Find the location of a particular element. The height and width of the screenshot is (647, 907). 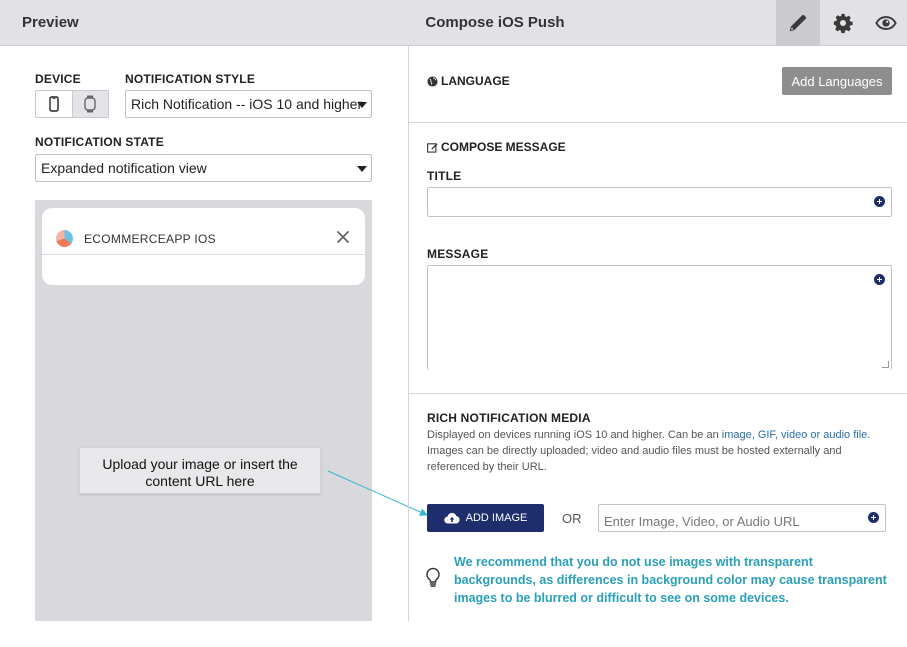

page-title: Compose iOS Push is located at coordinates (495, 22).